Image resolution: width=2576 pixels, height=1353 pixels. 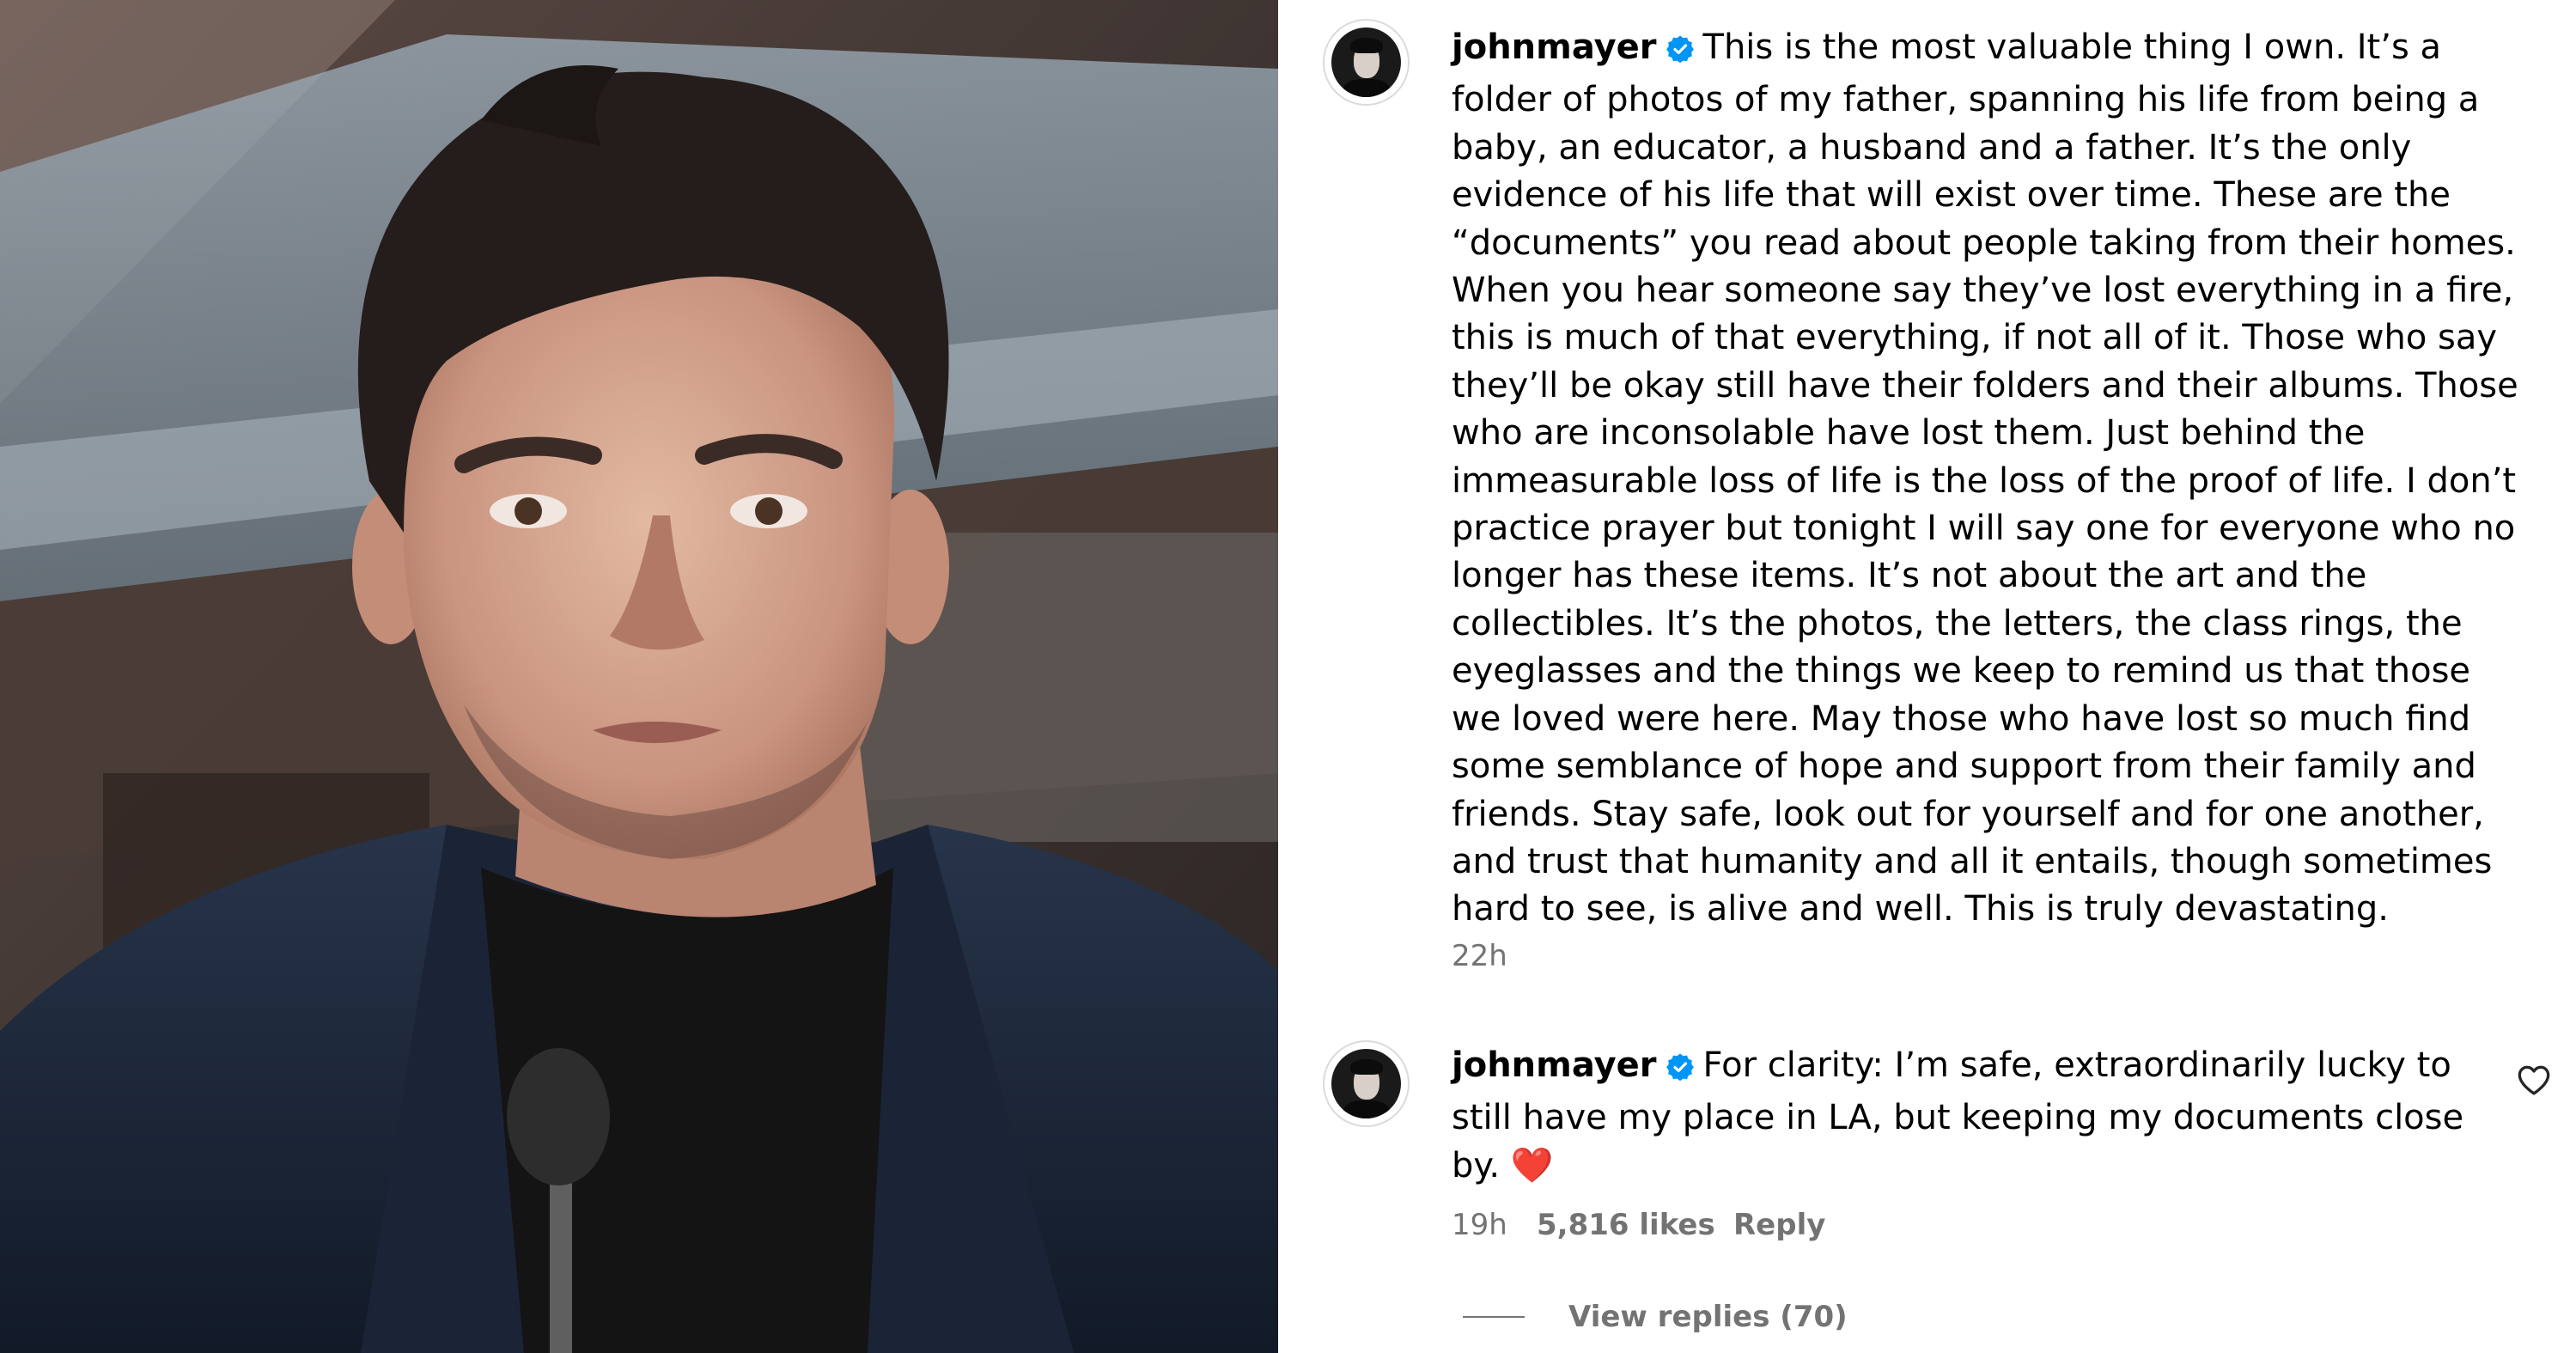 What do you see at coordinates (1479, 1225) in the screenshot?
I see `comment-timestamp: 19h` at bounding box center [1479, 1225].